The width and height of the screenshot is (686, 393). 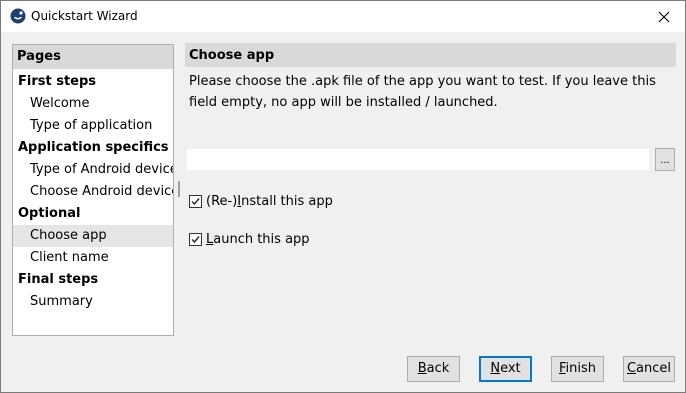 I want to click on next-button: Next, so click(x=505, y=369).